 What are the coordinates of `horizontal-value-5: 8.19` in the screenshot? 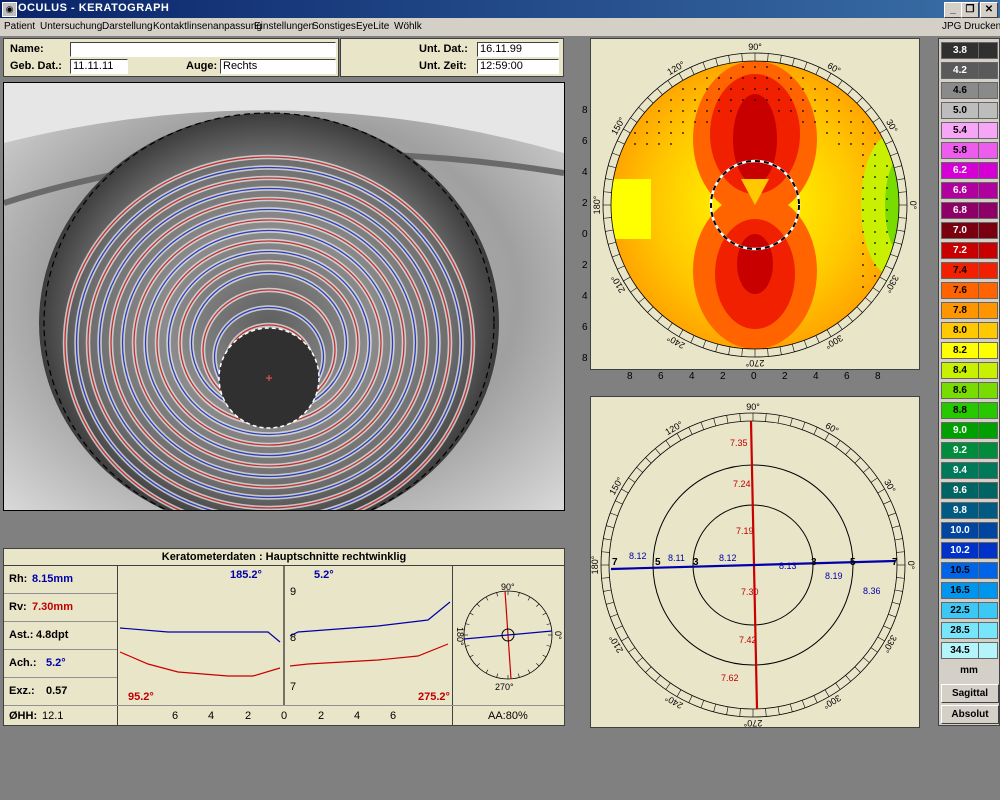 It's located at (834, 576).